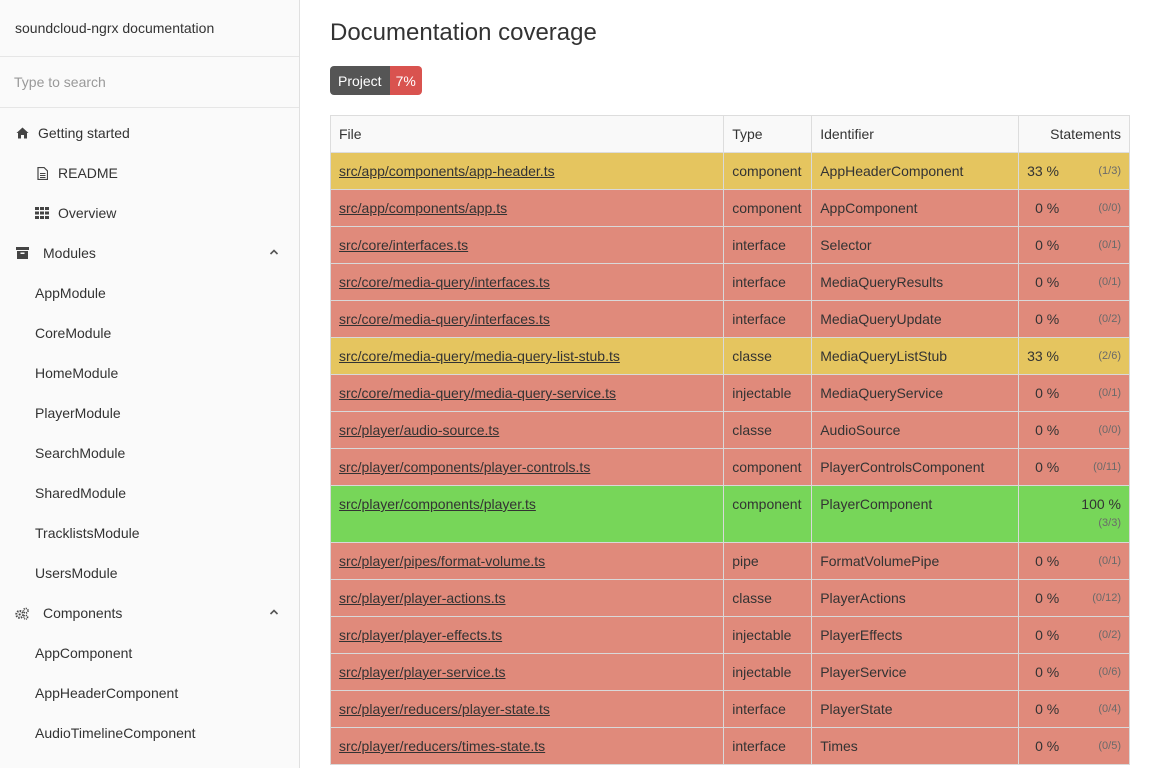 This screenshot has width=1160, height=768. I want to click on menu-getting-started: Getting started, so click(149, 133).